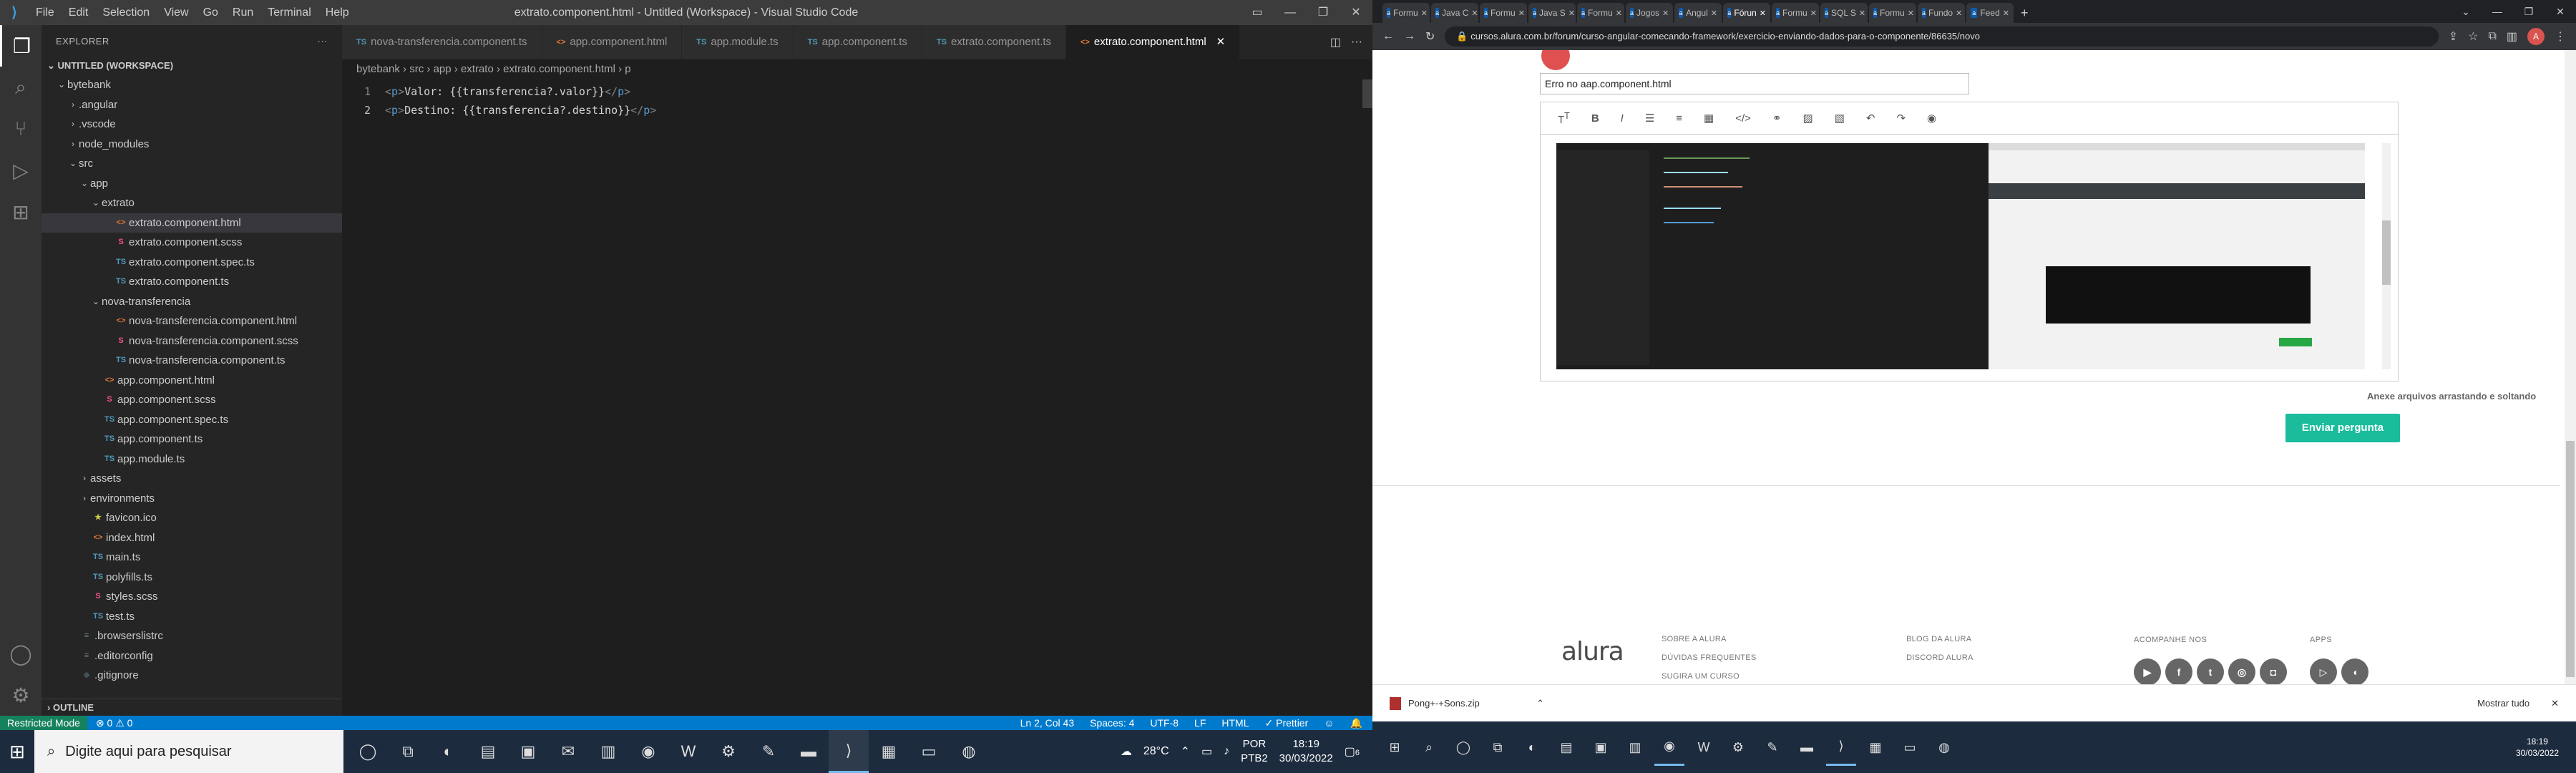  Describe the element at coordinates (2273, 672) in the screenshot. I see `instagram-icon: ◘` at that location.